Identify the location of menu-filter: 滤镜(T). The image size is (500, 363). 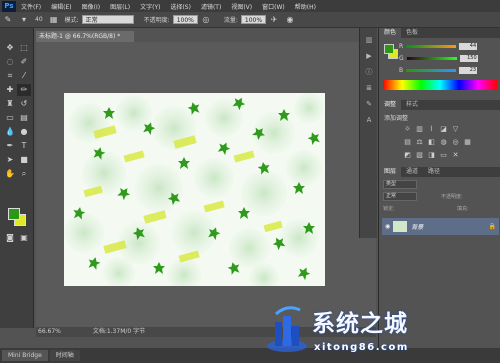
(211, 6).